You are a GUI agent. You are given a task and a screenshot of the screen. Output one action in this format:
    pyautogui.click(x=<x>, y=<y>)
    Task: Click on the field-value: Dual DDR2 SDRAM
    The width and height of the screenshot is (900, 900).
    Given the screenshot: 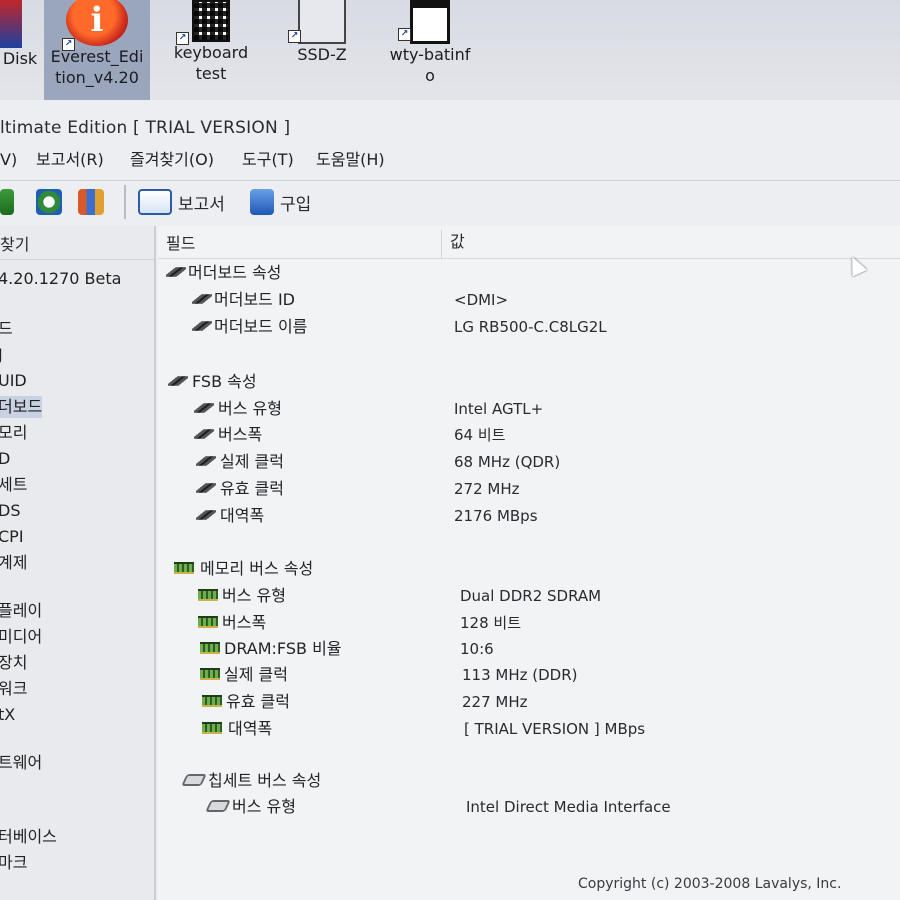 What is the action you would take?
    pyautogui.click(x=531, y=596)
    